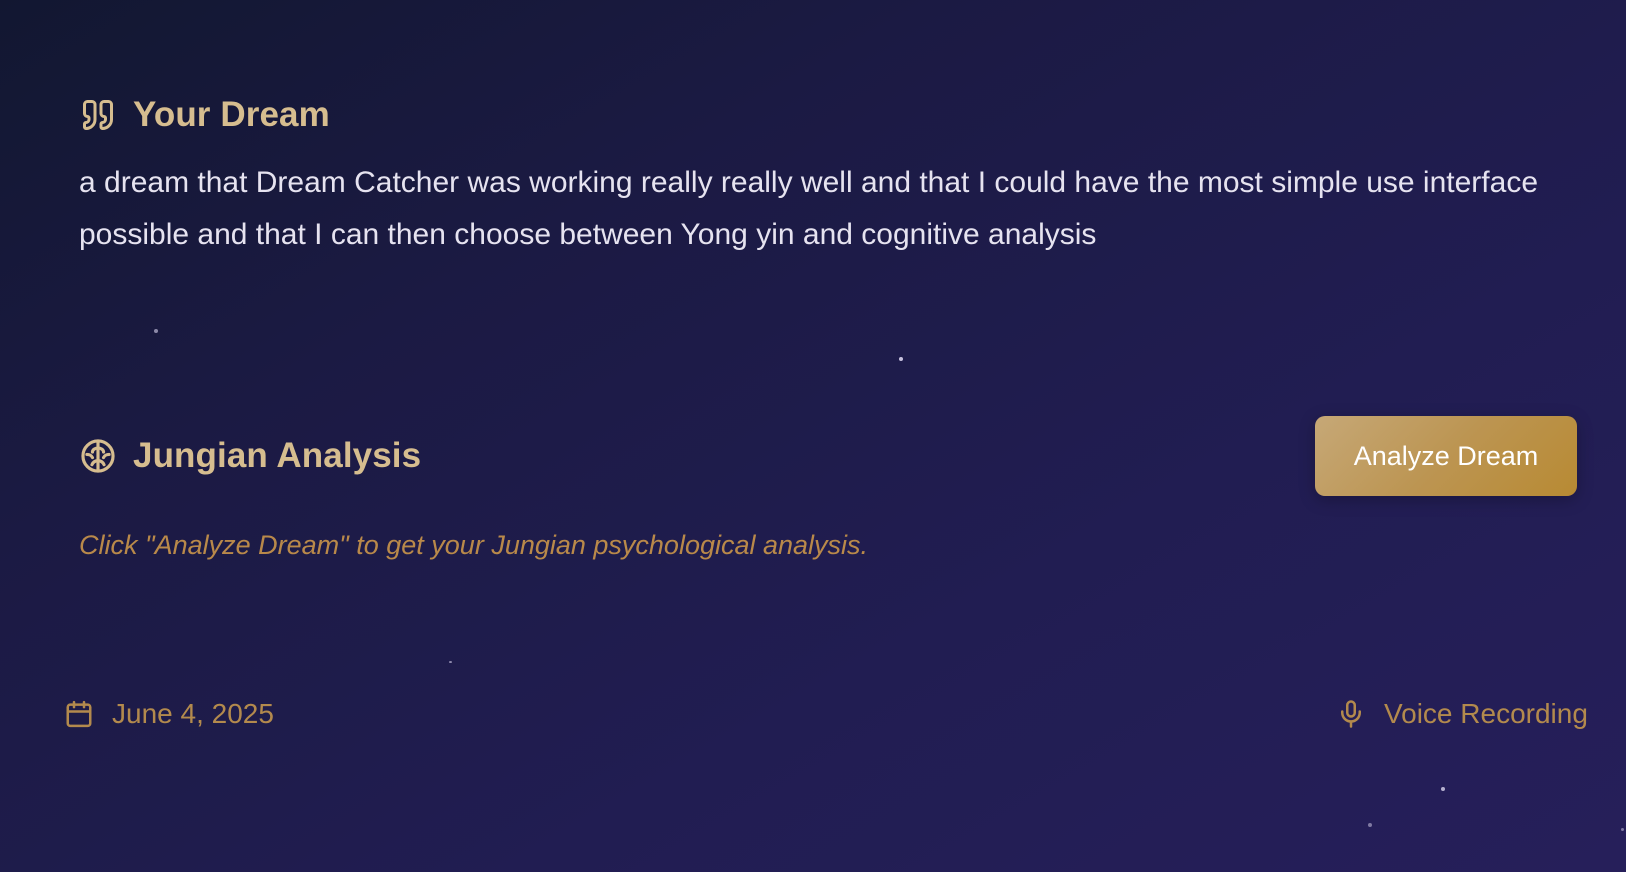 Image resolution: width=1626 pixels, height=872 pixels. Describe the element at coordinates (98, 115) in the screenshot. I see `quote-icon` at that location.